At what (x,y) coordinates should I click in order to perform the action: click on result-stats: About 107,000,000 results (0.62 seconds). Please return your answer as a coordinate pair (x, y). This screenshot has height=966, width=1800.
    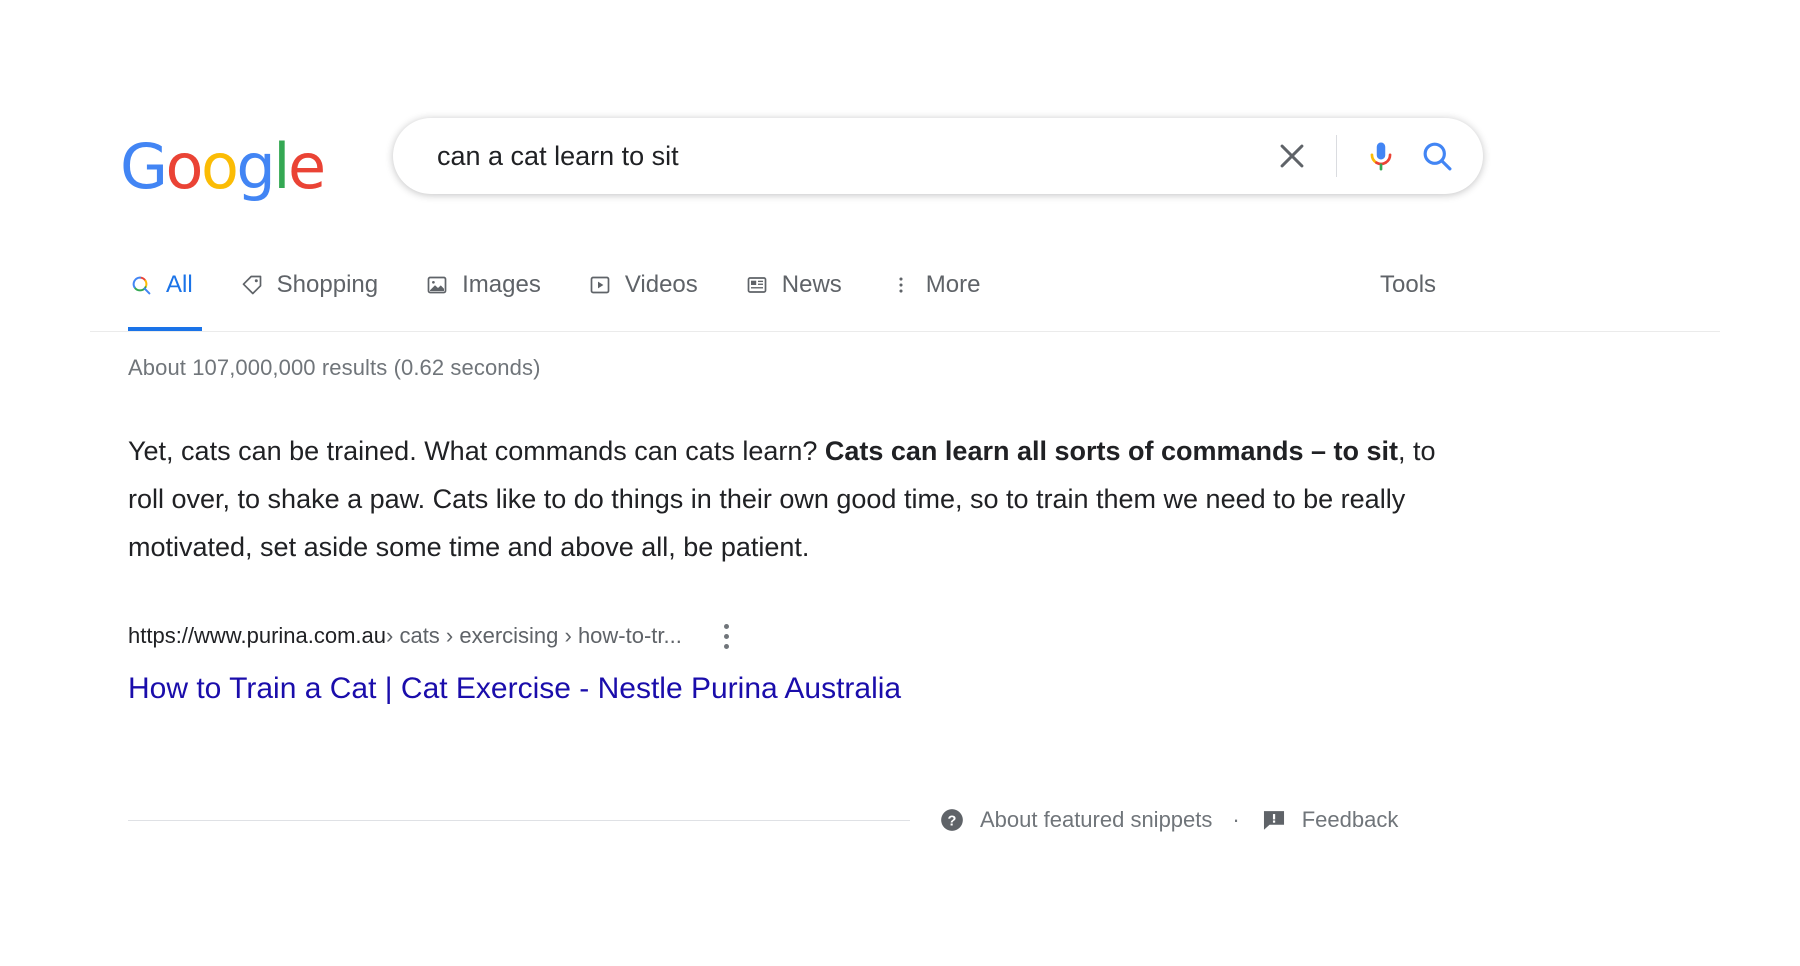
    Looking at the image, I should click on (334, 367).